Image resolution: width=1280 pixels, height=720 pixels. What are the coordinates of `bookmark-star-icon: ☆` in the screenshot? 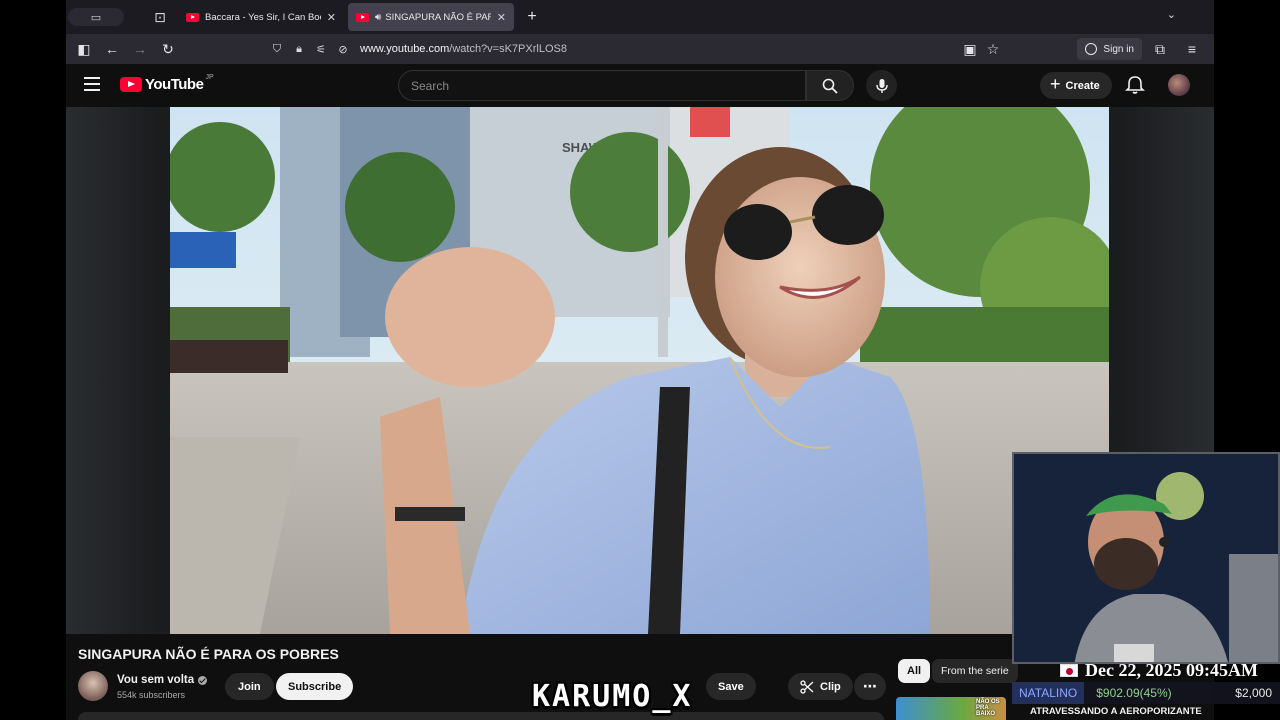 It's located at (993, 49).